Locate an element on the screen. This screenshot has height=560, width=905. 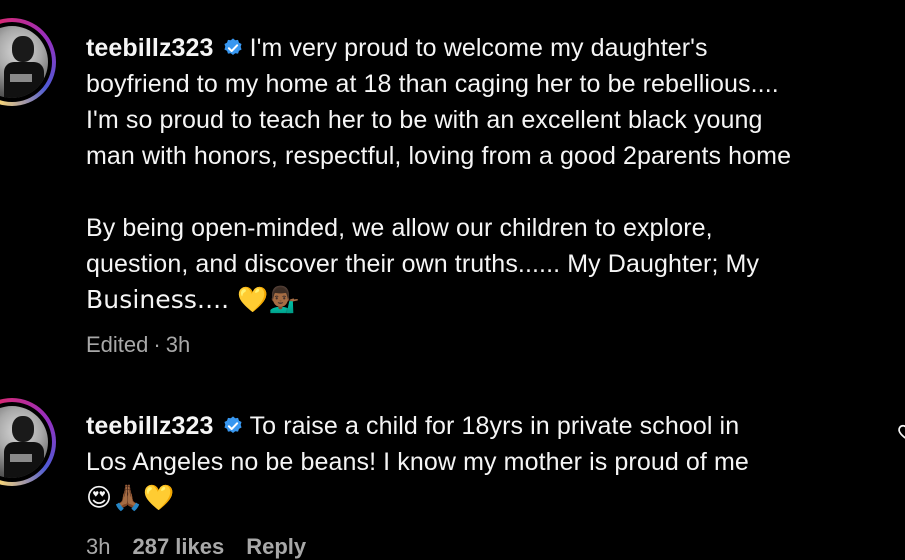
comment-meta: Edited · 3h is located at coordinates (138, 345).